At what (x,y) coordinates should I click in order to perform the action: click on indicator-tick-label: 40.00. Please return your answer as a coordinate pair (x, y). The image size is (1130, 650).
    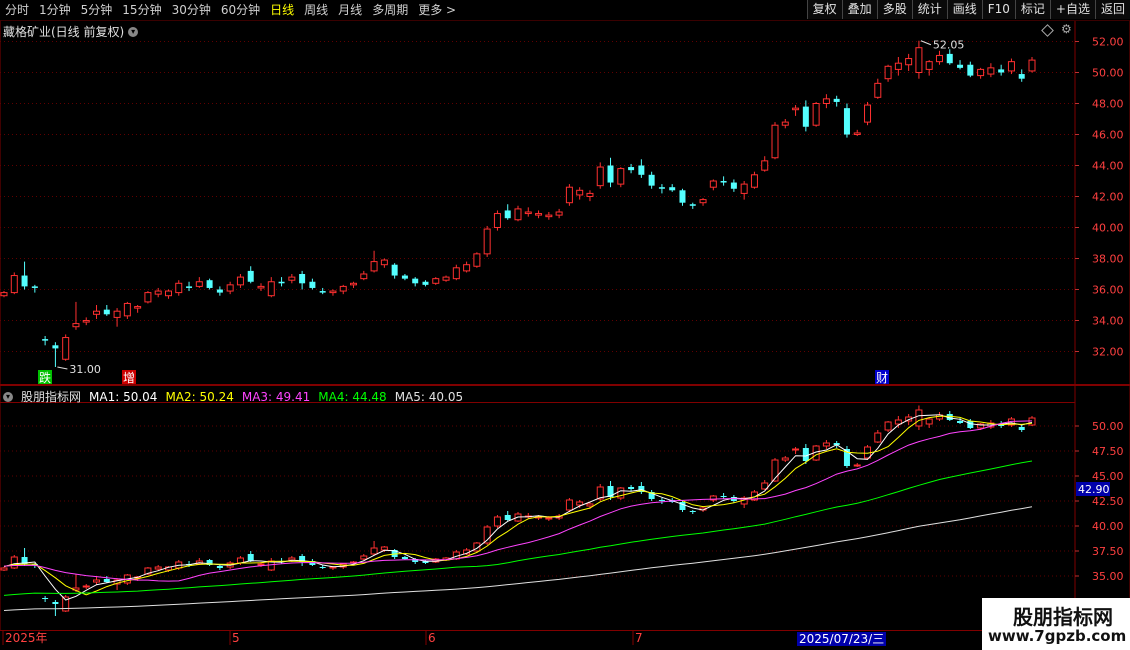
    Looking at the image, I should click on (1108, 526).